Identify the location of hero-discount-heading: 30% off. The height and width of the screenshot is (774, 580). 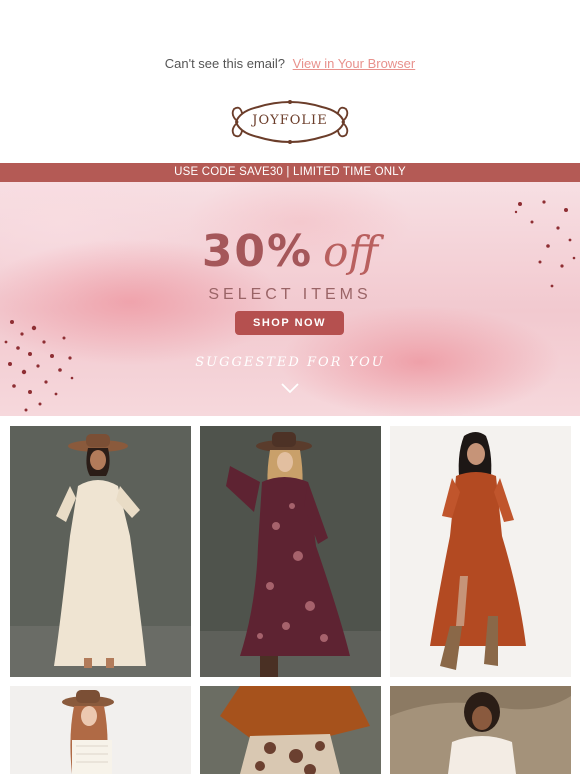
(290, 251).